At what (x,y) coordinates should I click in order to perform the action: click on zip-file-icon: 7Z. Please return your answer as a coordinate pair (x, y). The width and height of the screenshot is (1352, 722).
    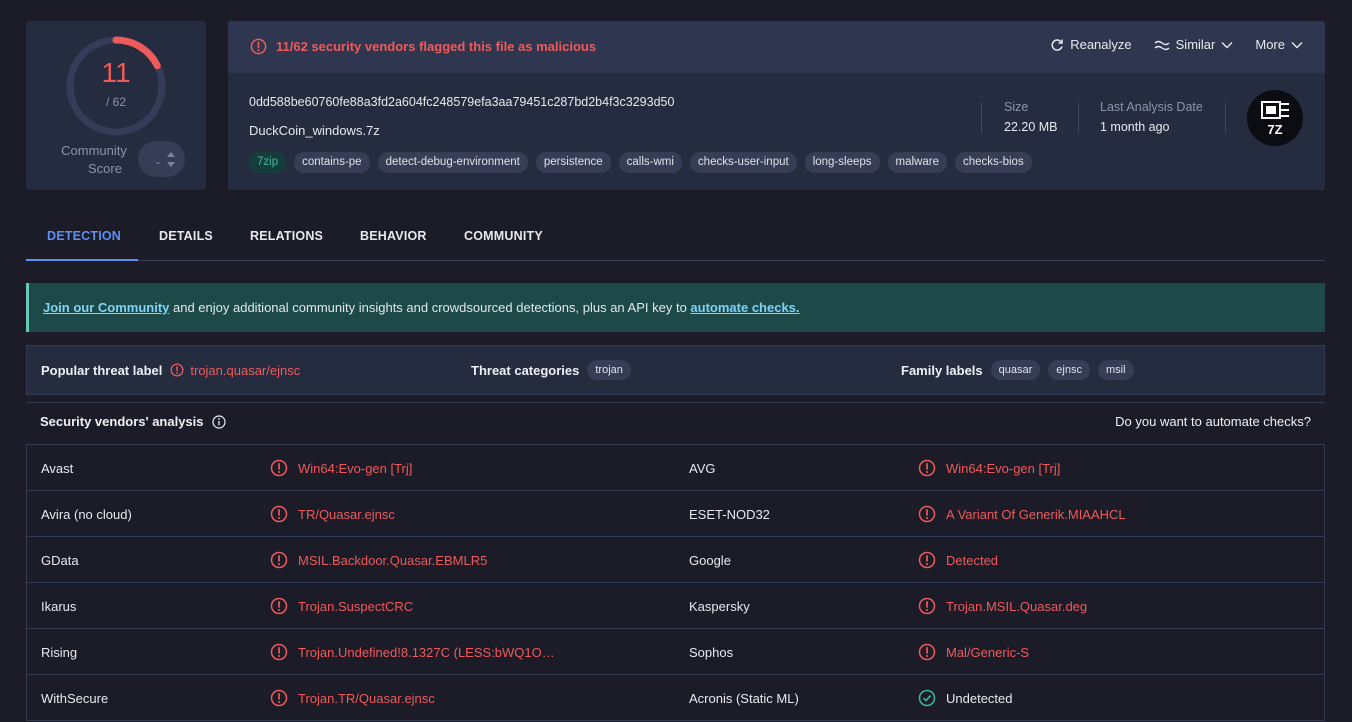
    Looking at the image, I should click on (1275, 119).